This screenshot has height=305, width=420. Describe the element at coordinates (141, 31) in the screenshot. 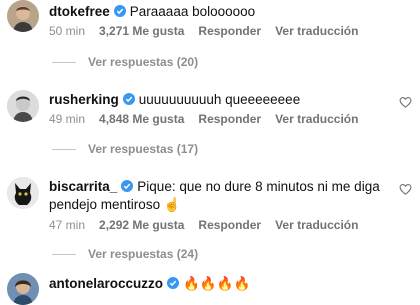

I see `comment-likes: 3,271 Me gusta` at that location.